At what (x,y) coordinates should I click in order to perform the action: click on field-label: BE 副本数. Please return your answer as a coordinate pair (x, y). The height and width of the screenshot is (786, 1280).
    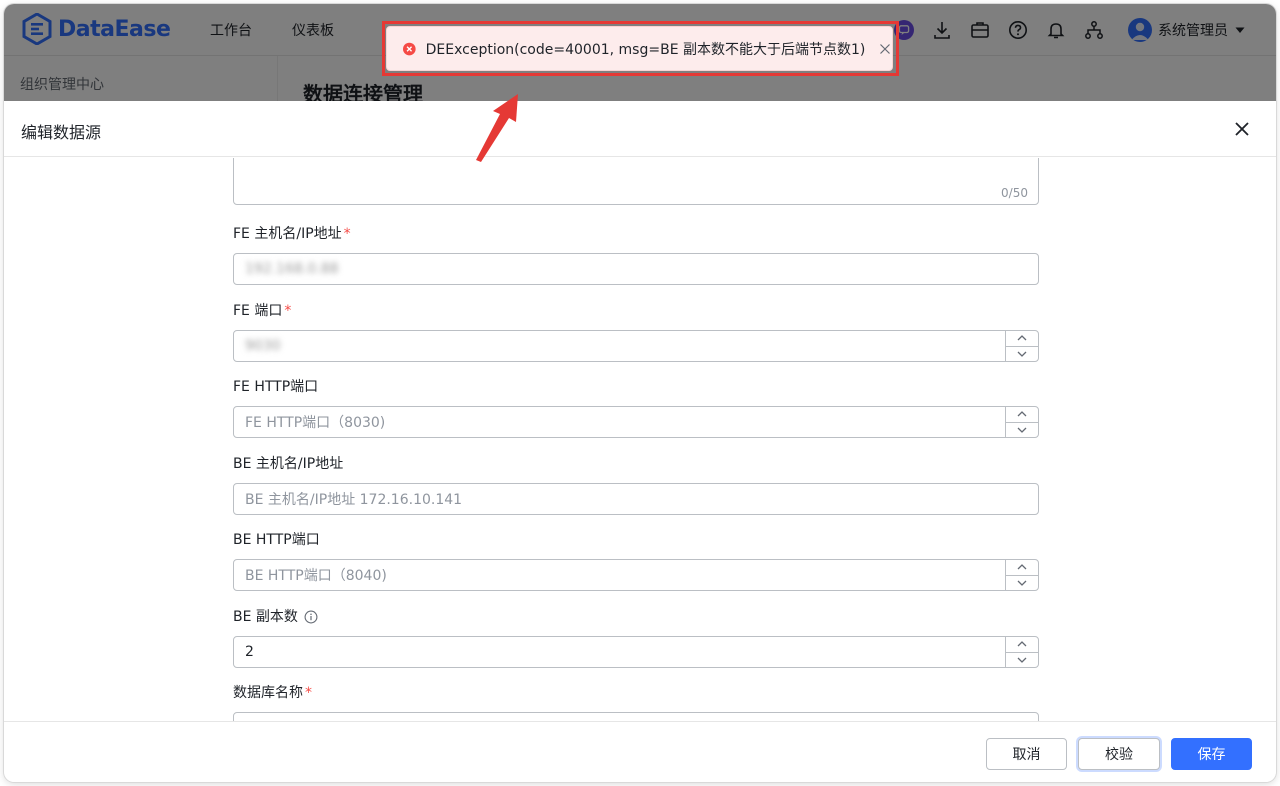
    Looking at the image, I should click on (636, 617).